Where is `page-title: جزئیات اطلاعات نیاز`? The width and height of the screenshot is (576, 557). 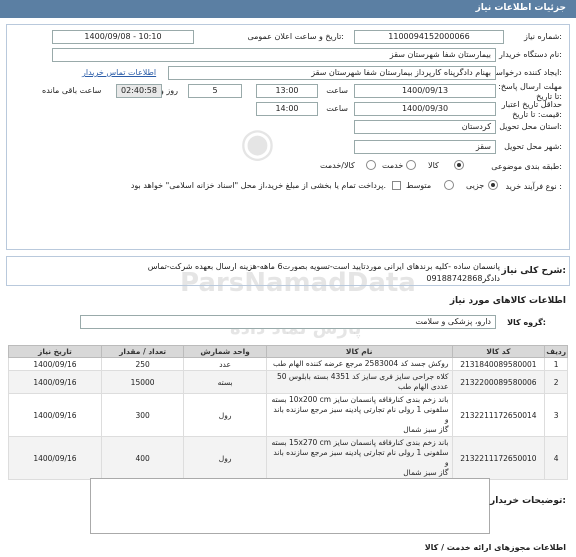 page-title: جزئیات اطلاعات نیاز is located at coordinates (520, 8).